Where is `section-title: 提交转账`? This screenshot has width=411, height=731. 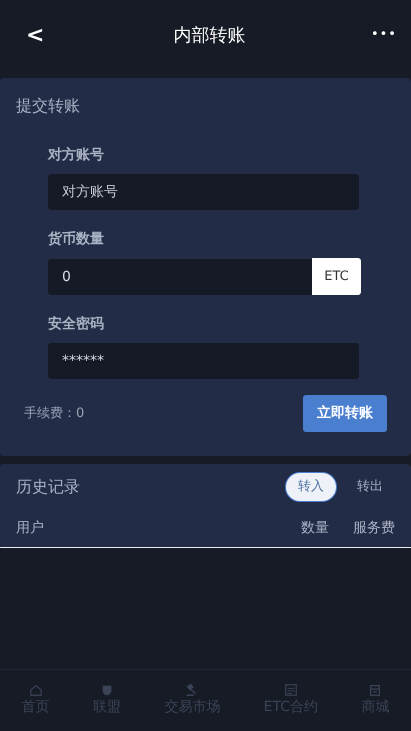
section-title: 提交转账 is located at coordinates (48, 105).